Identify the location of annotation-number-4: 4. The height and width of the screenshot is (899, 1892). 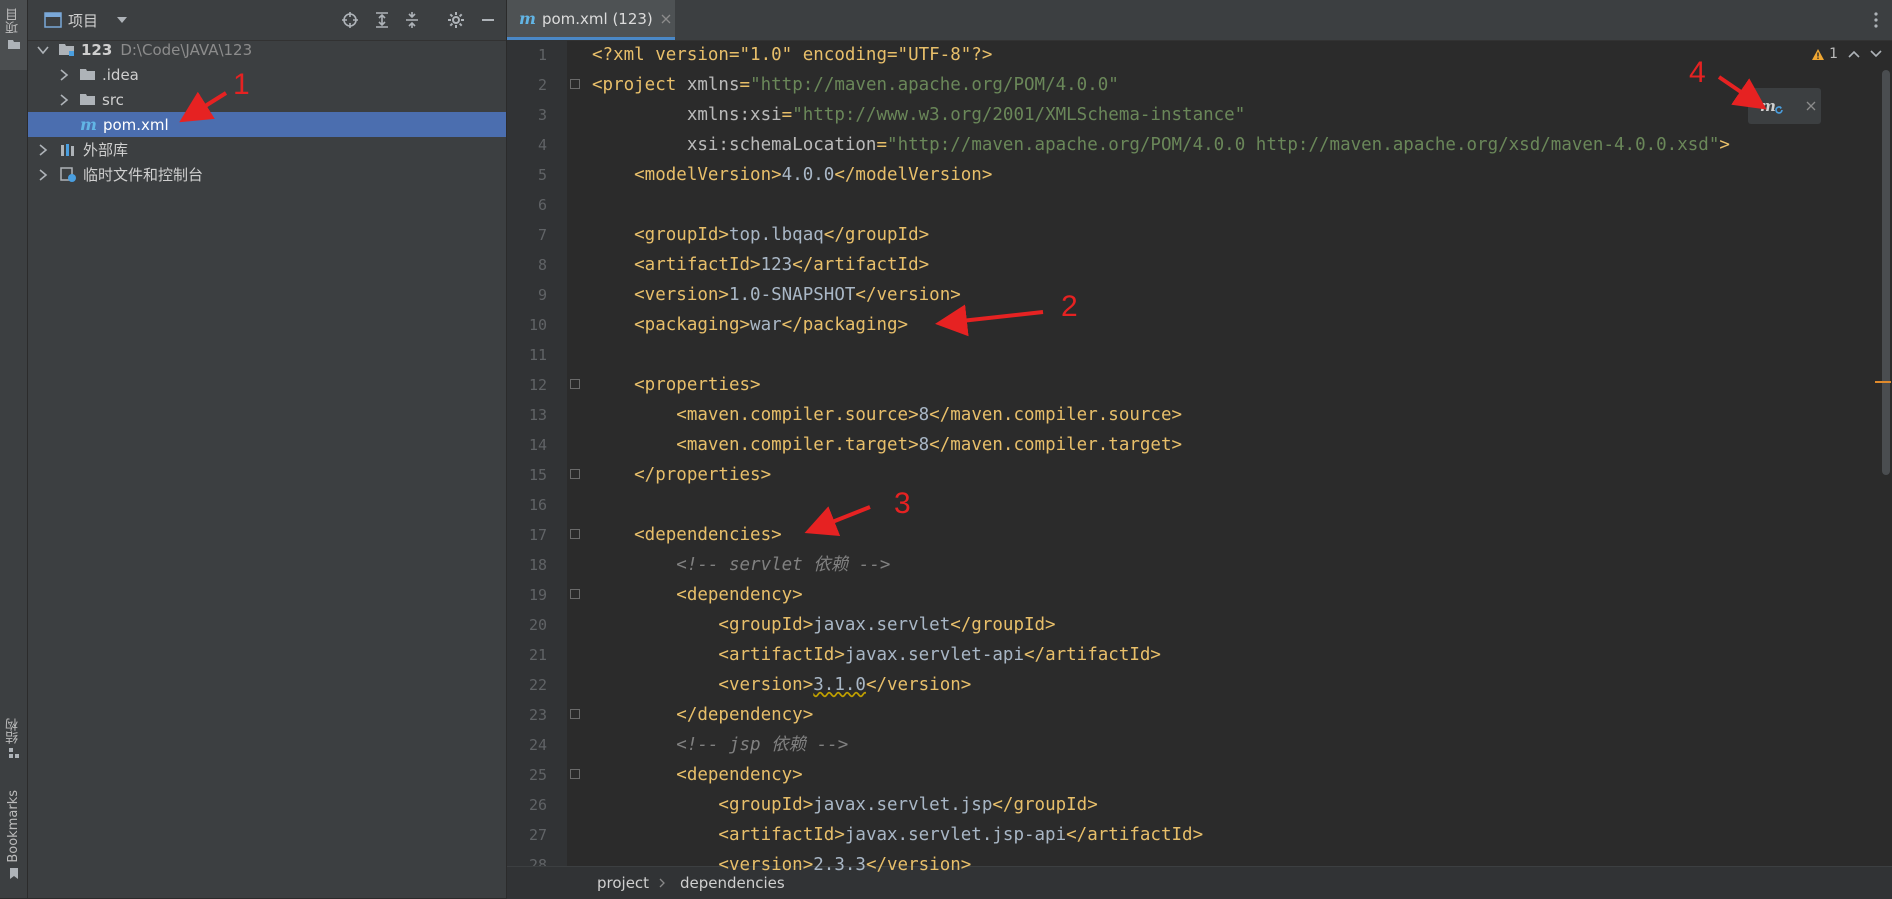
(1697, 72).